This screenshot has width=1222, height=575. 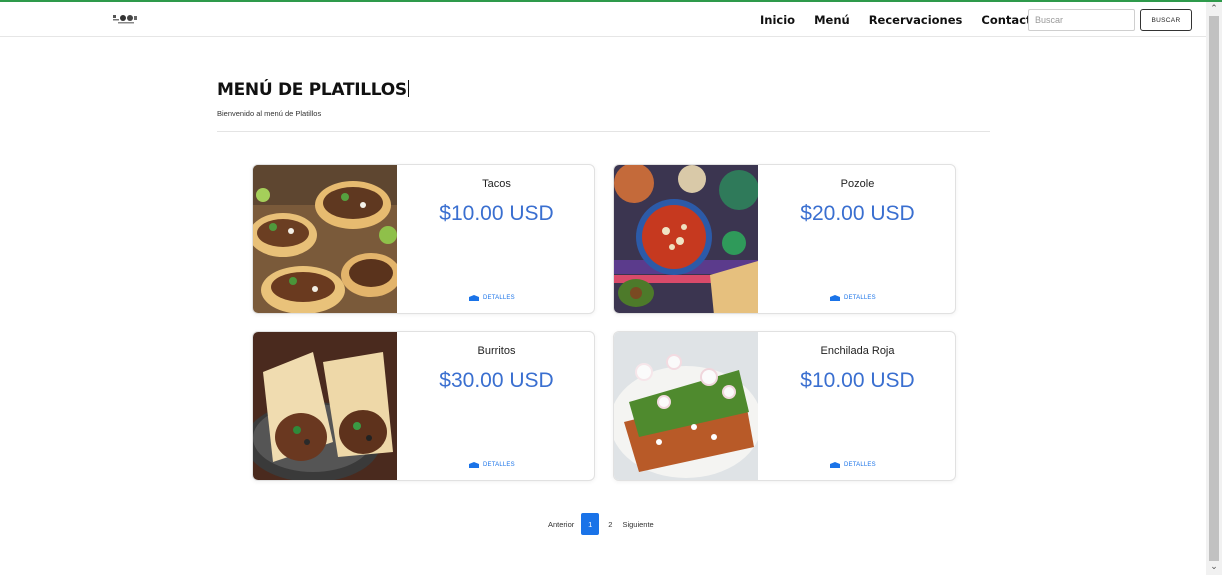 I want to click on dish-price: $30.00 USD, so click(x=496, y=380).